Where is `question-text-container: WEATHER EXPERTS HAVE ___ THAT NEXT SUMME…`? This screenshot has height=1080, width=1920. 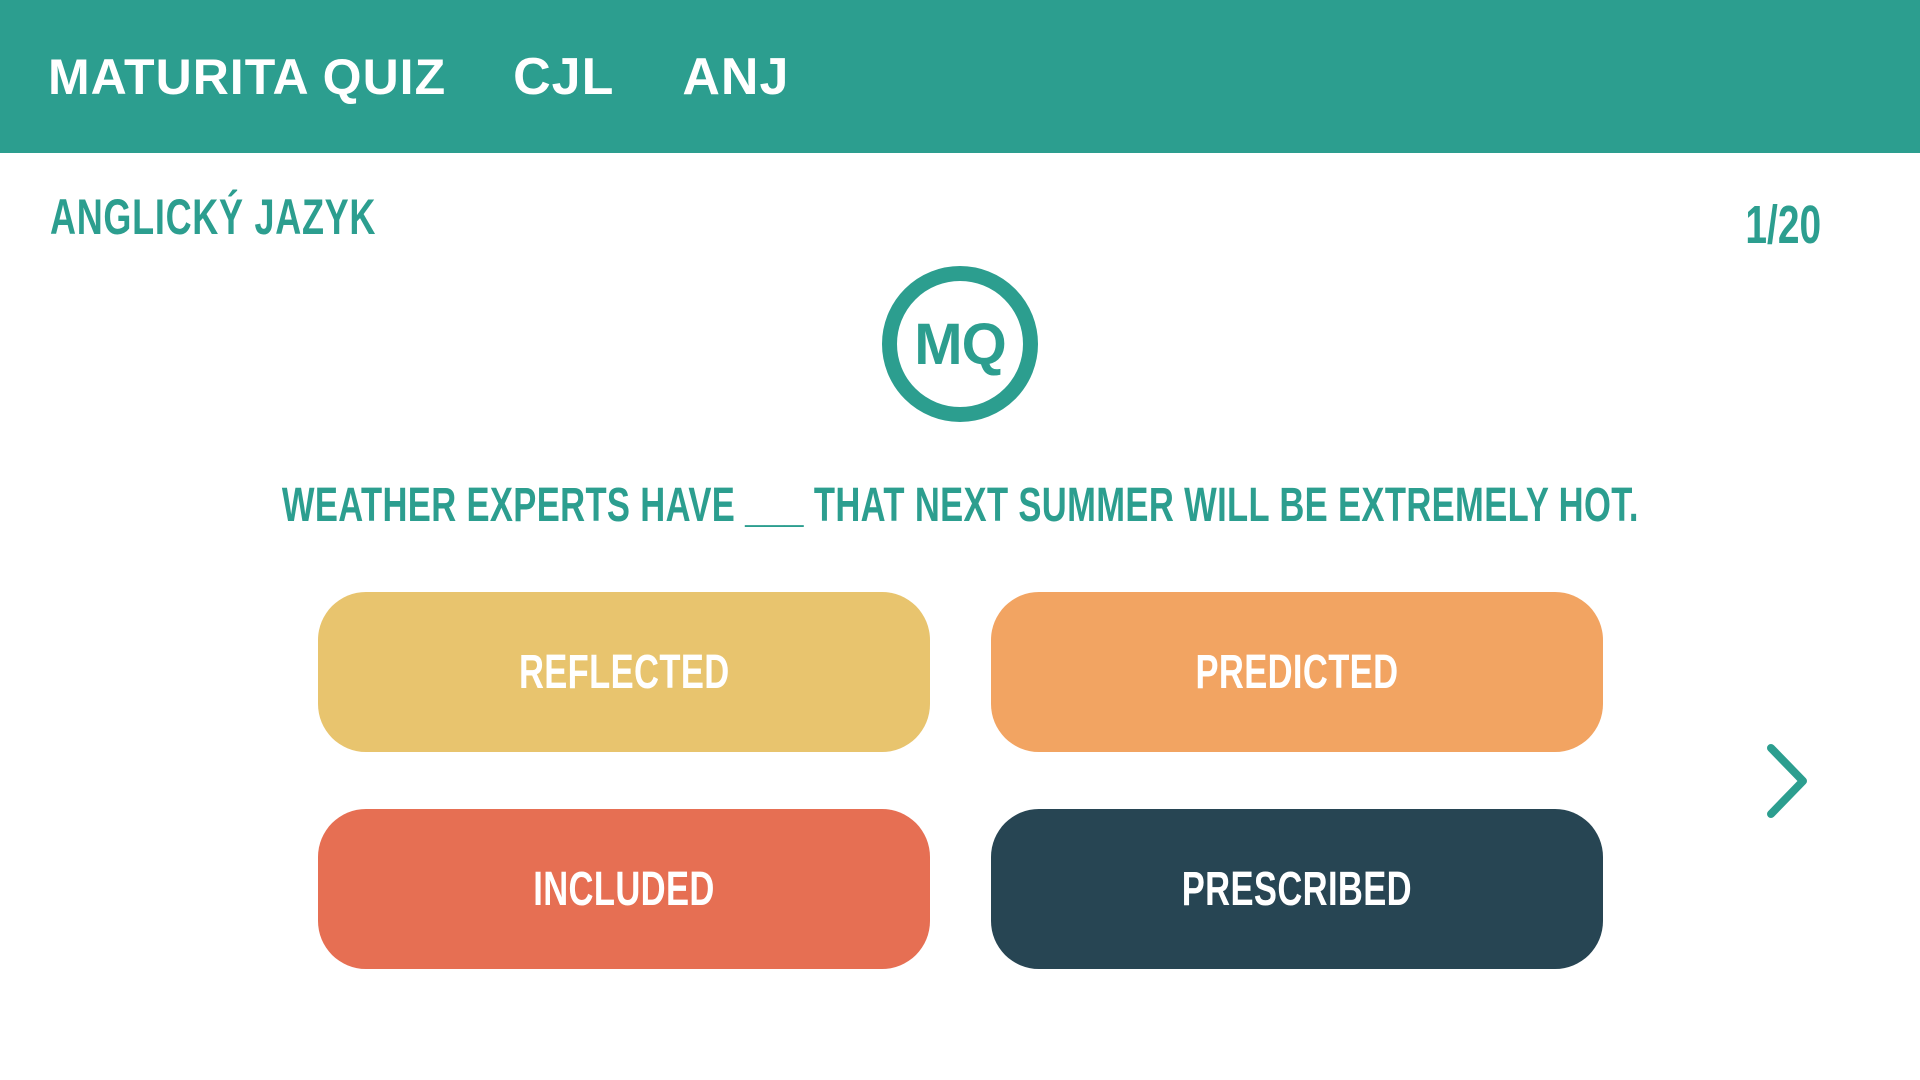
question-text-container: WEATHER EXPERTS HAVE ___ THAT NEXT SUMME… is located at coordinates (960, 505).